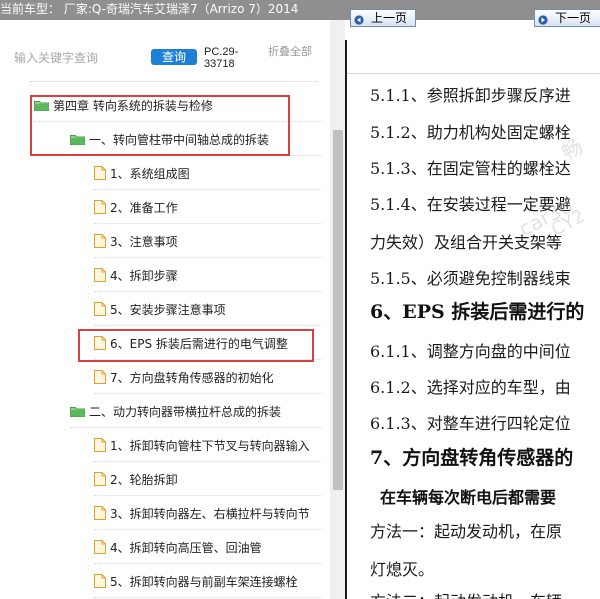 The image size is (600, 599). What do you see at coordinates (192, 377) in the screenshot?
I see `tree-item-label: 7、方向盘转角传感器的初始化` at bounding box center [192, 377].